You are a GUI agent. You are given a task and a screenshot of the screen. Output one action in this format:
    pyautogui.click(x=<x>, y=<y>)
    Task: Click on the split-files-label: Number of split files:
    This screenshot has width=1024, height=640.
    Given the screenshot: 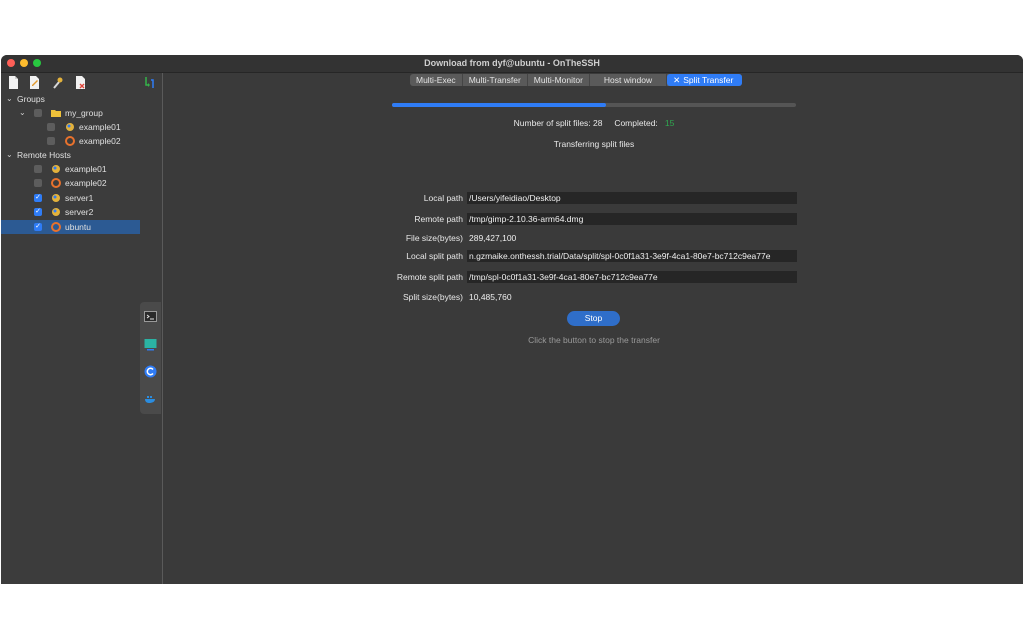 What is the action you would take?
    pyautogui.click(x=552, y=123)
    